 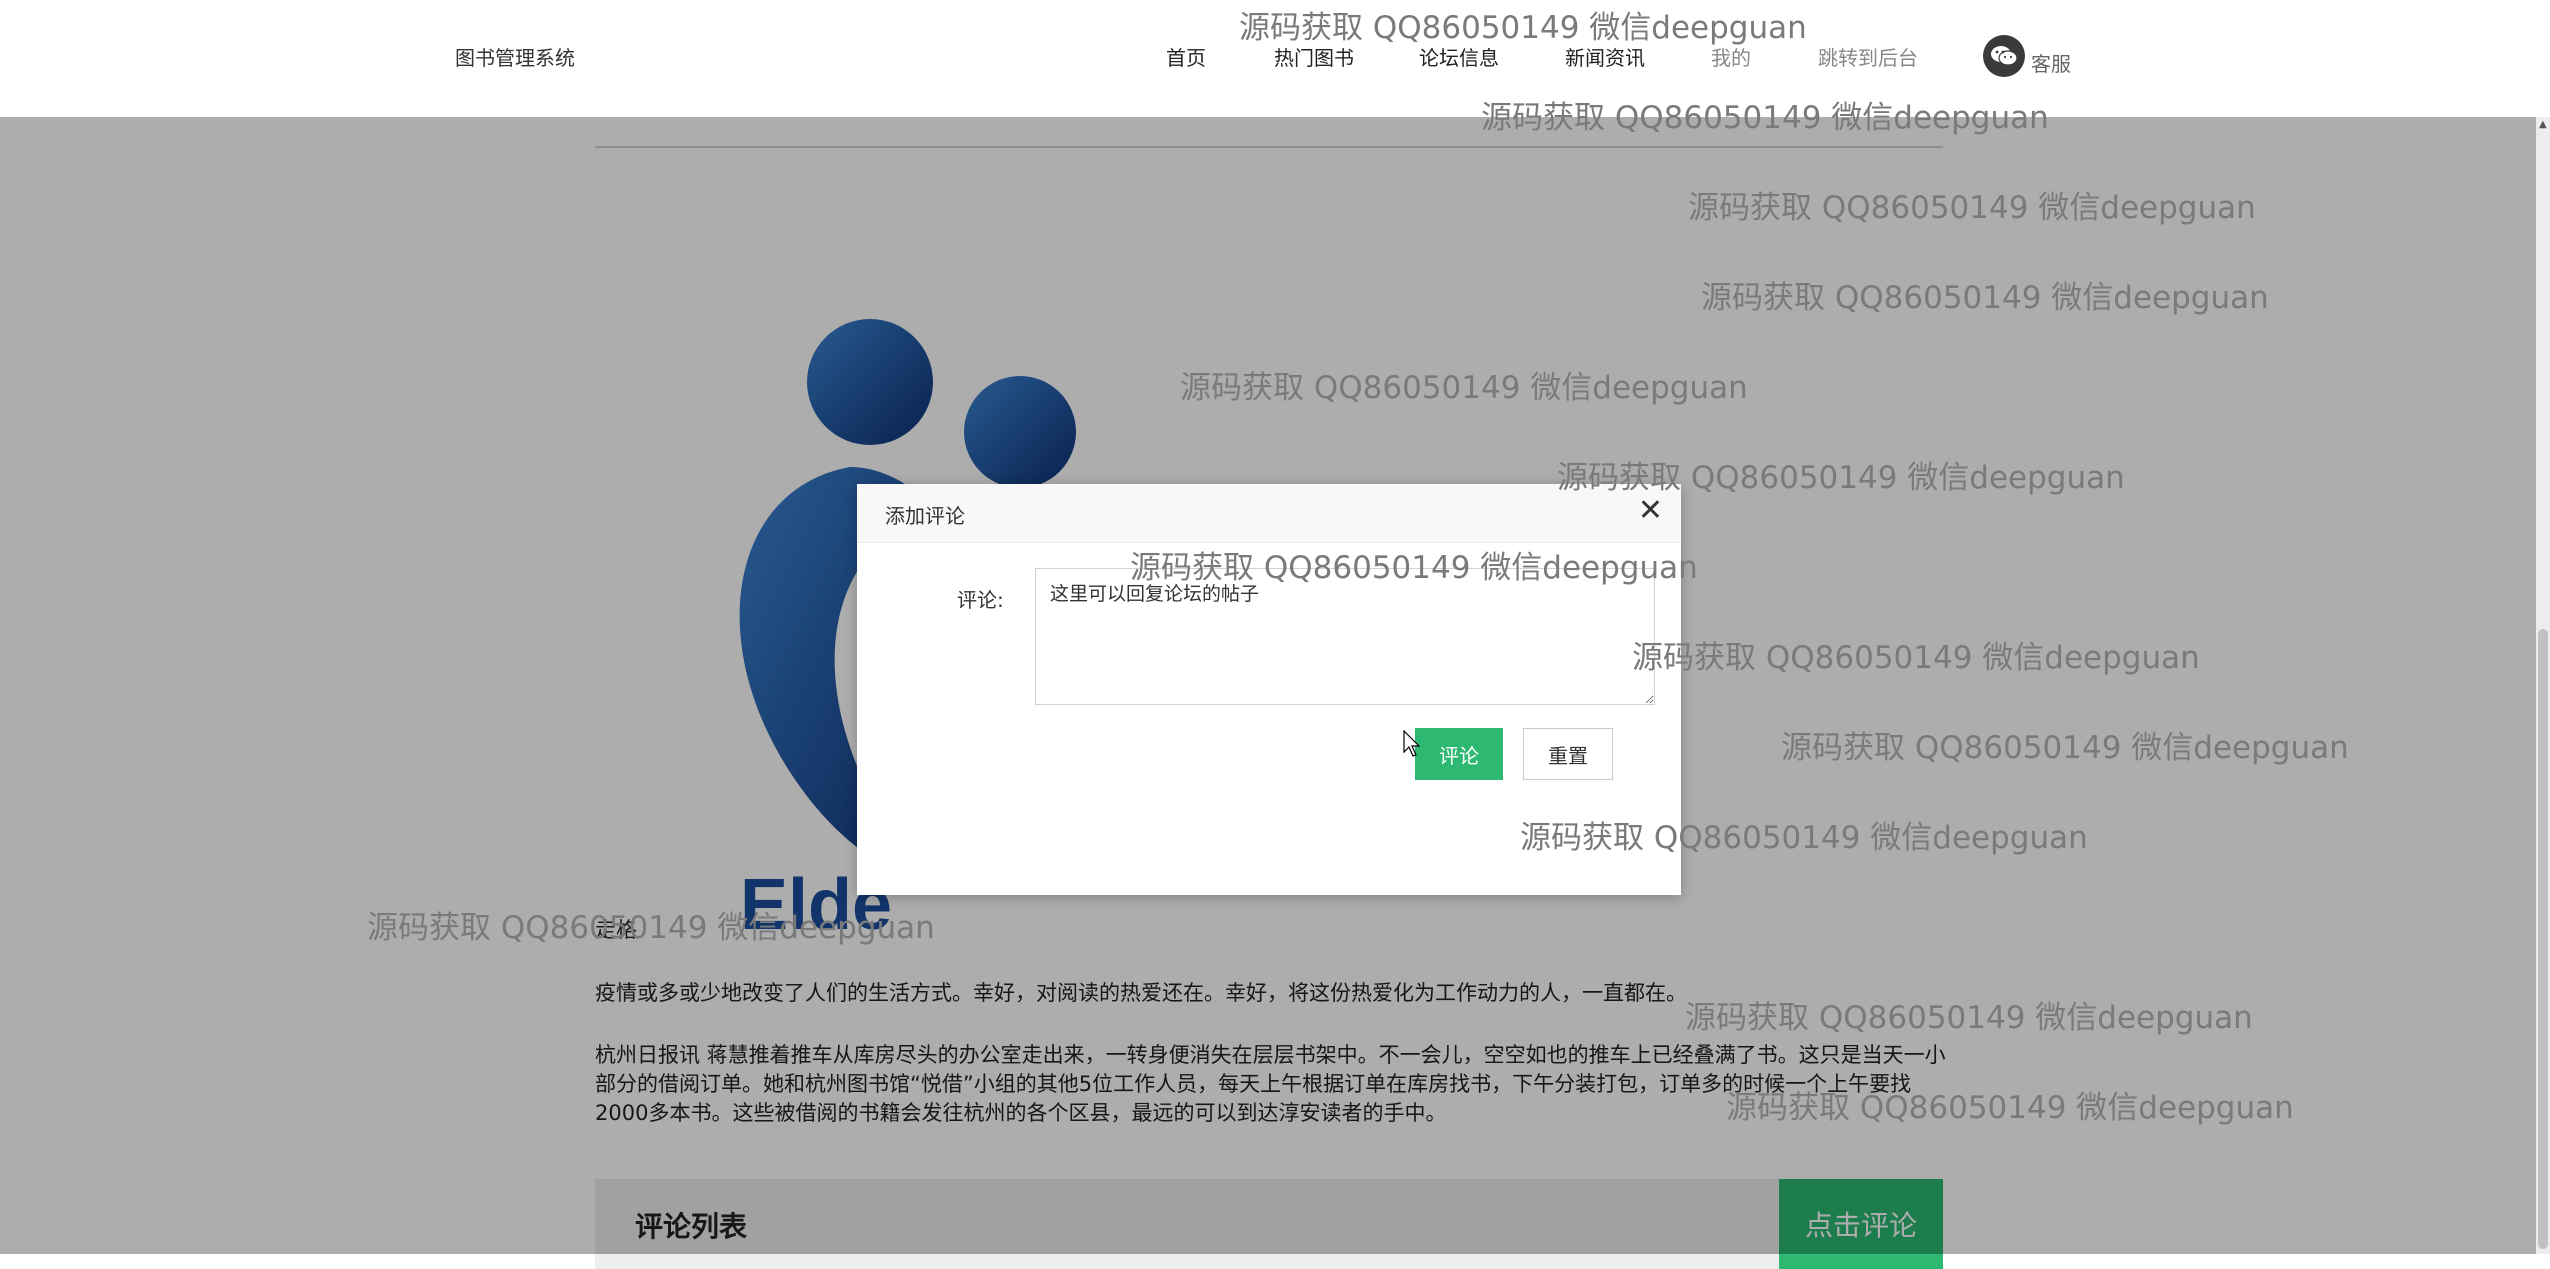 What do you see at coordinates (2004, 55) in the screenshot?
I see `wechat-icon` at bounding box center [2004, 55].